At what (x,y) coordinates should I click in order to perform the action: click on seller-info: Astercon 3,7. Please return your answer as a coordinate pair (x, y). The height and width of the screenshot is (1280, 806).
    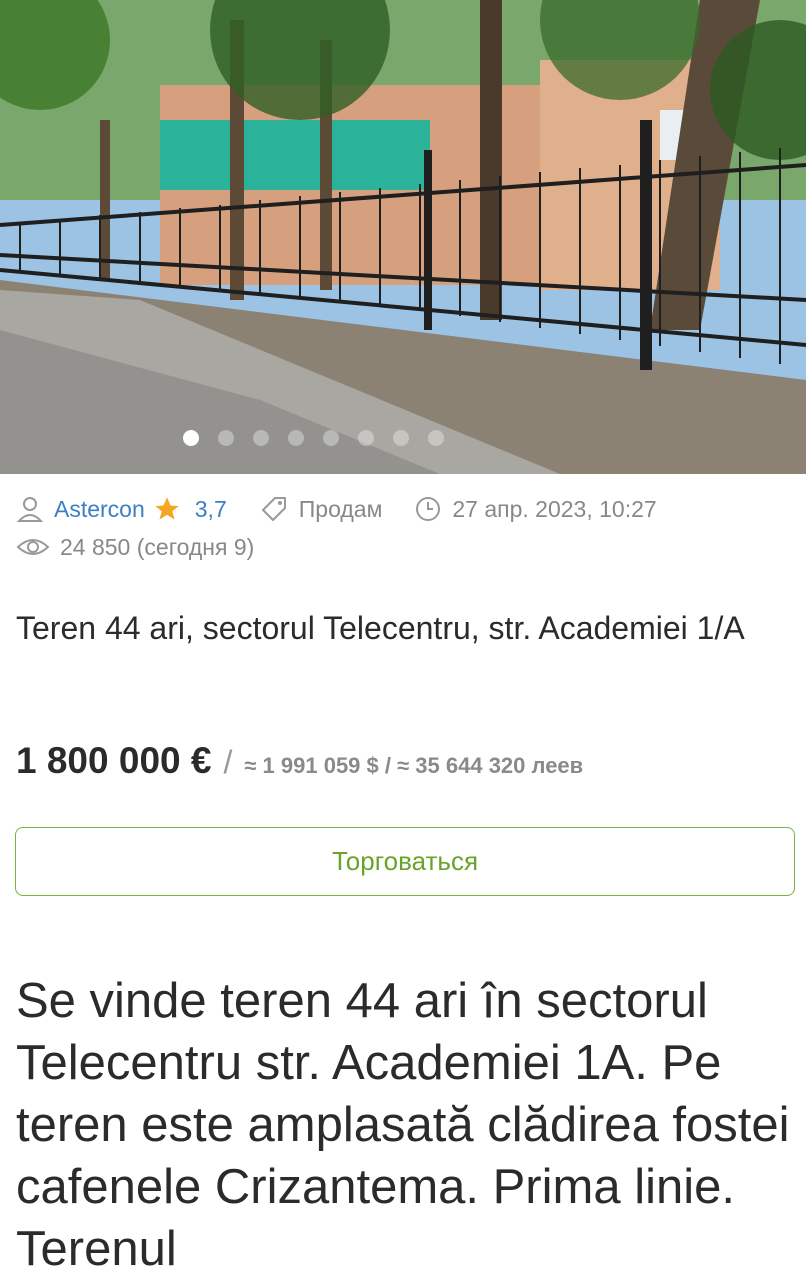
    Looking at the image, I should click on (121, 509).